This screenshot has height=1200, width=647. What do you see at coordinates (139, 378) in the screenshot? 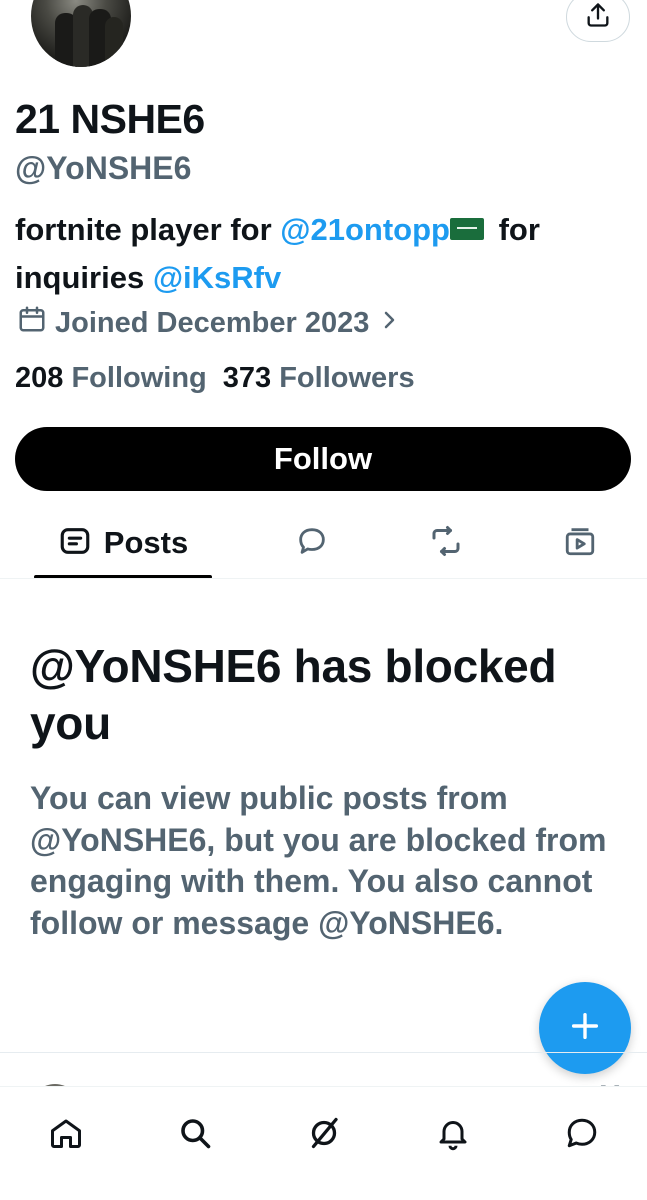
I see `following-label: Following` at bounding box center [139, 378].